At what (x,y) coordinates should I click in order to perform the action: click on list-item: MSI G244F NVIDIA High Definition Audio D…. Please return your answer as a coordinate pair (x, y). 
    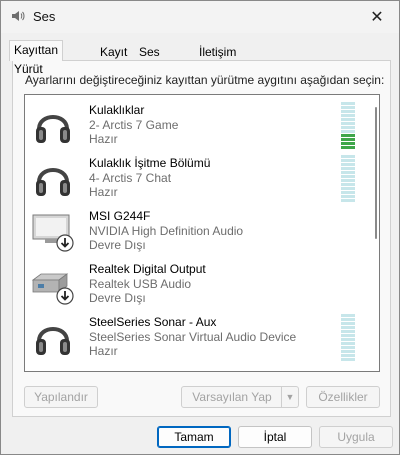
    Looking at the image, I should click on (195, 232).